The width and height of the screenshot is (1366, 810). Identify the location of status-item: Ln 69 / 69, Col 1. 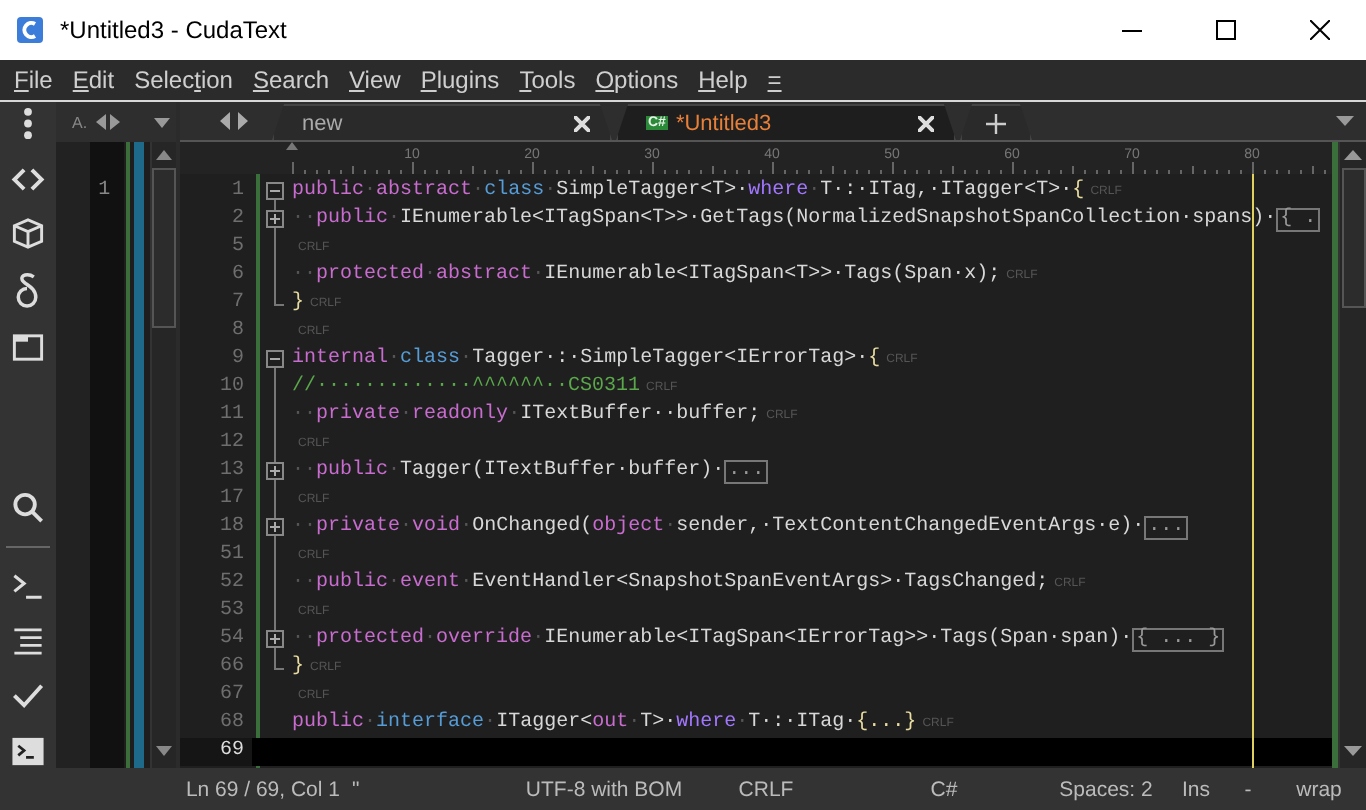
(261, 789).